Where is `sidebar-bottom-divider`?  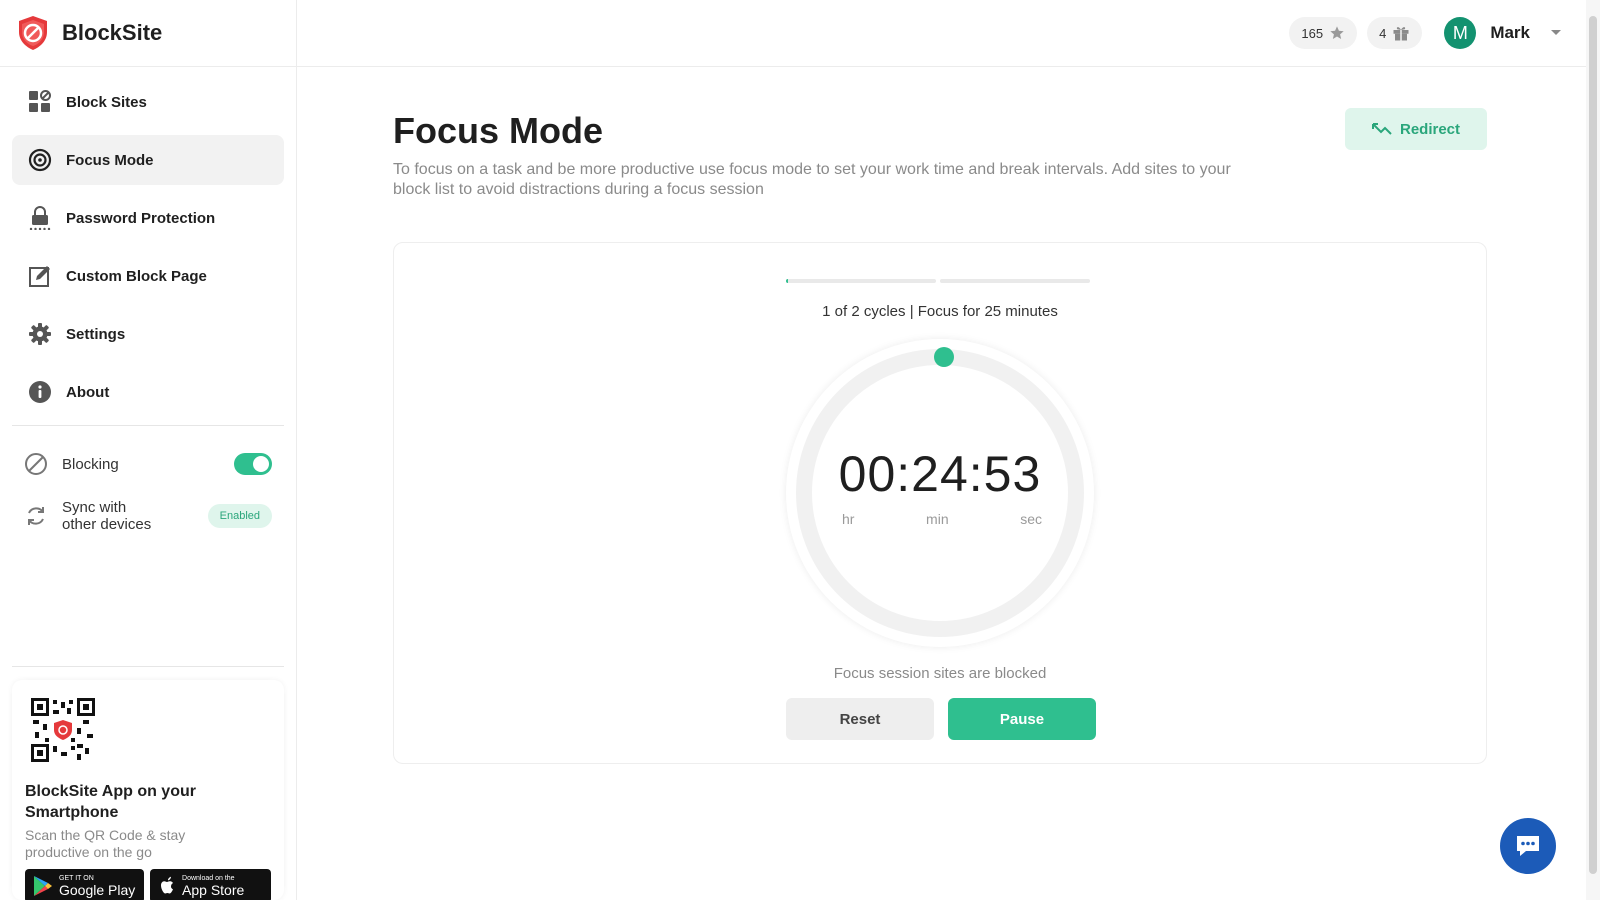
sidebar-bottom-divider is located at coordinates (148, 666).